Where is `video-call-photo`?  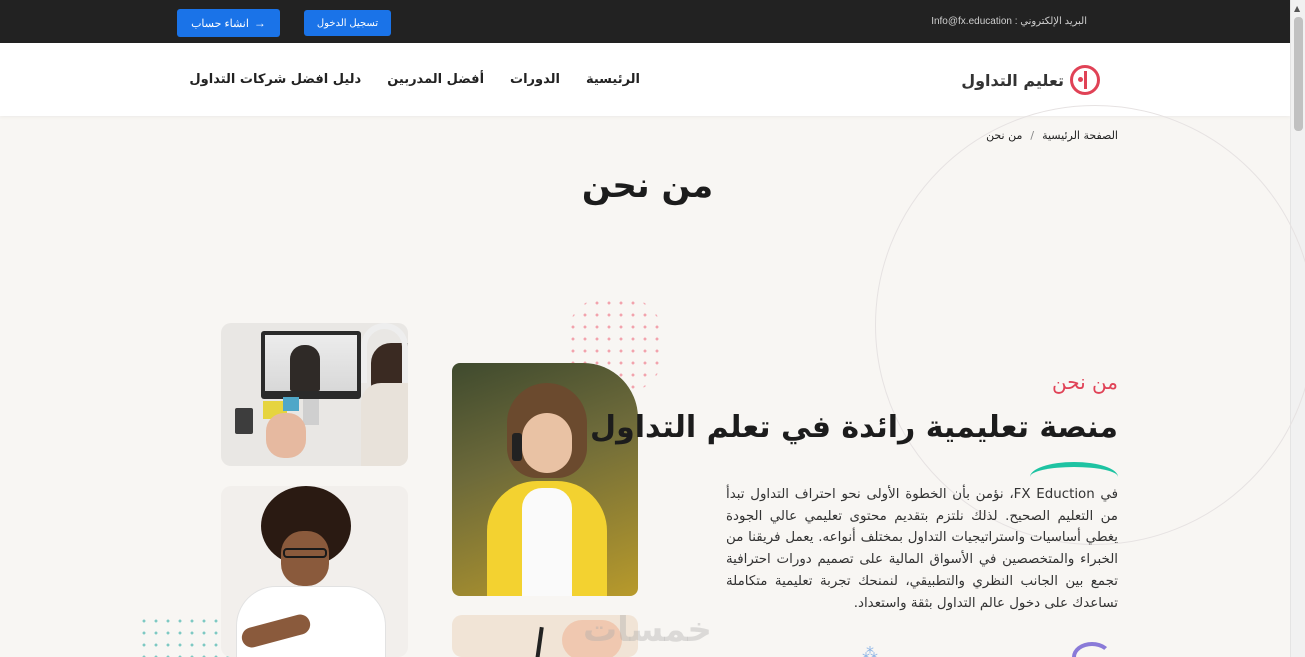
video-call-photo is located at coordinates (314, 394).